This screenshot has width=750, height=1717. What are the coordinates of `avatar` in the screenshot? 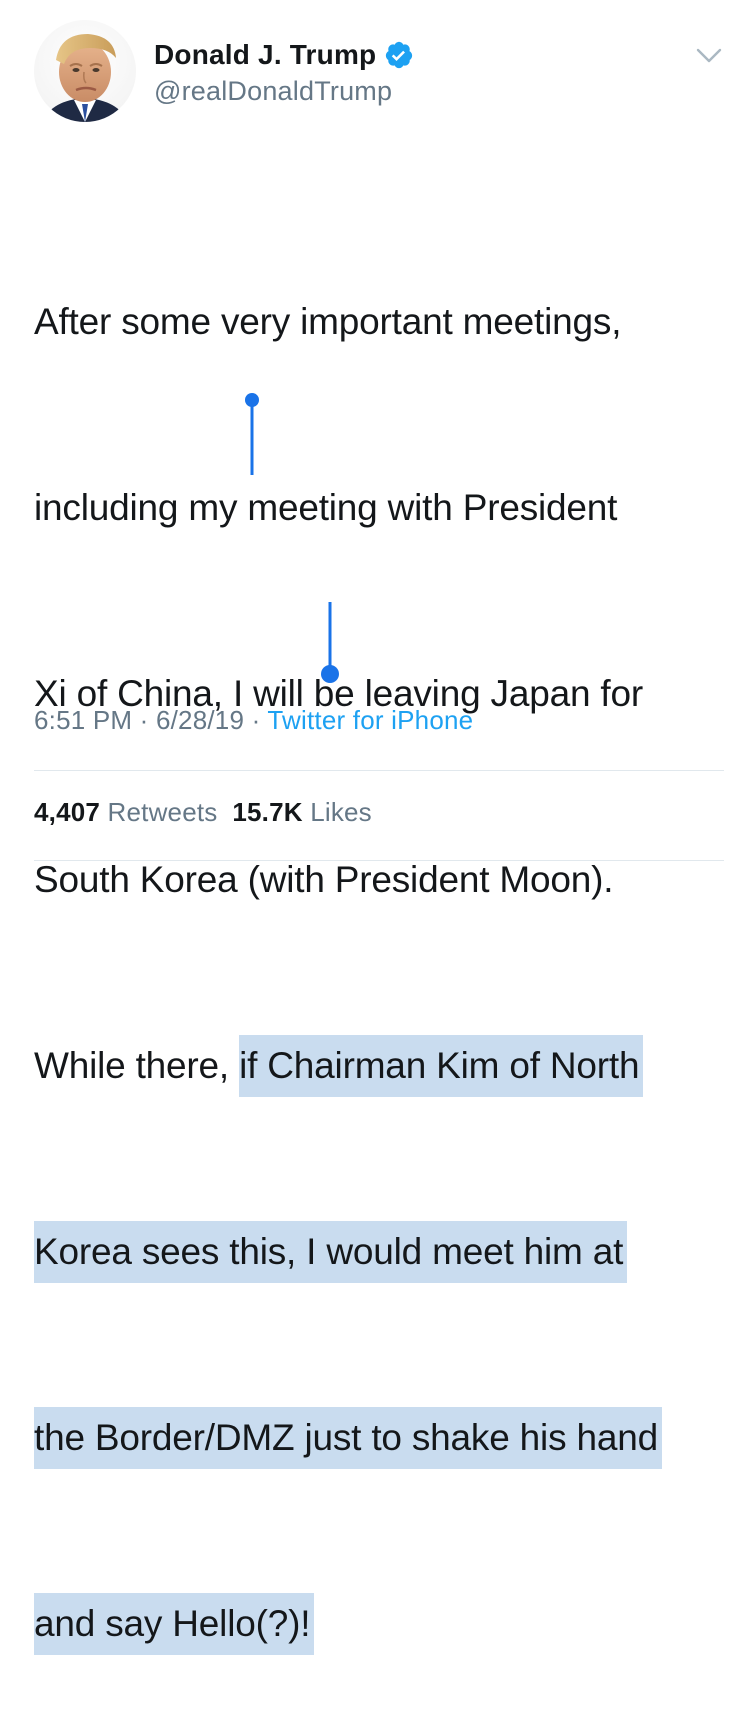 It's located at (85, 71).